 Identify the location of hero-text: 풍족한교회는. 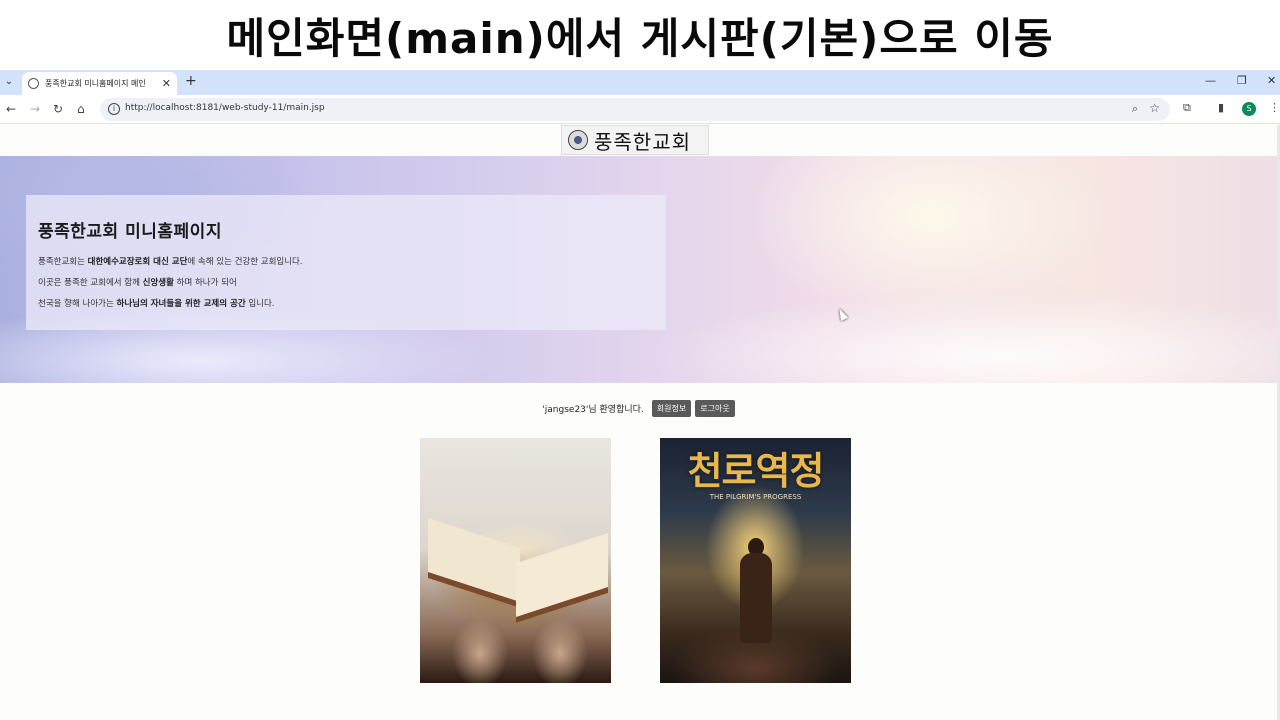
(63, 262).